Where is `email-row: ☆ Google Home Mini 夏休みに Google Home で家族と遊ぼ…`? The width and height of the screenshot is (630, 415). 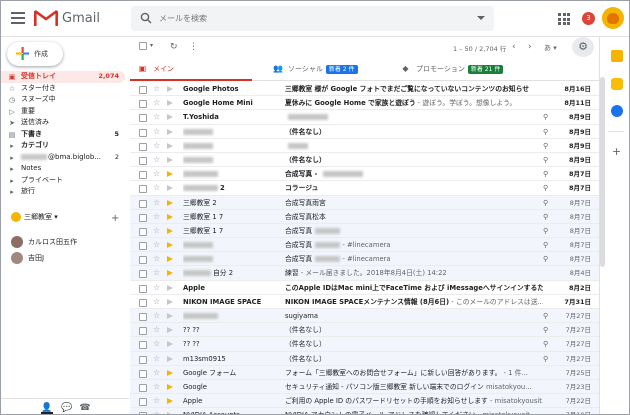 email-row: ☆ Google Home Mini 夏休みに Google Home で家族と遊ぼ… is located at coordinates (364, 103).